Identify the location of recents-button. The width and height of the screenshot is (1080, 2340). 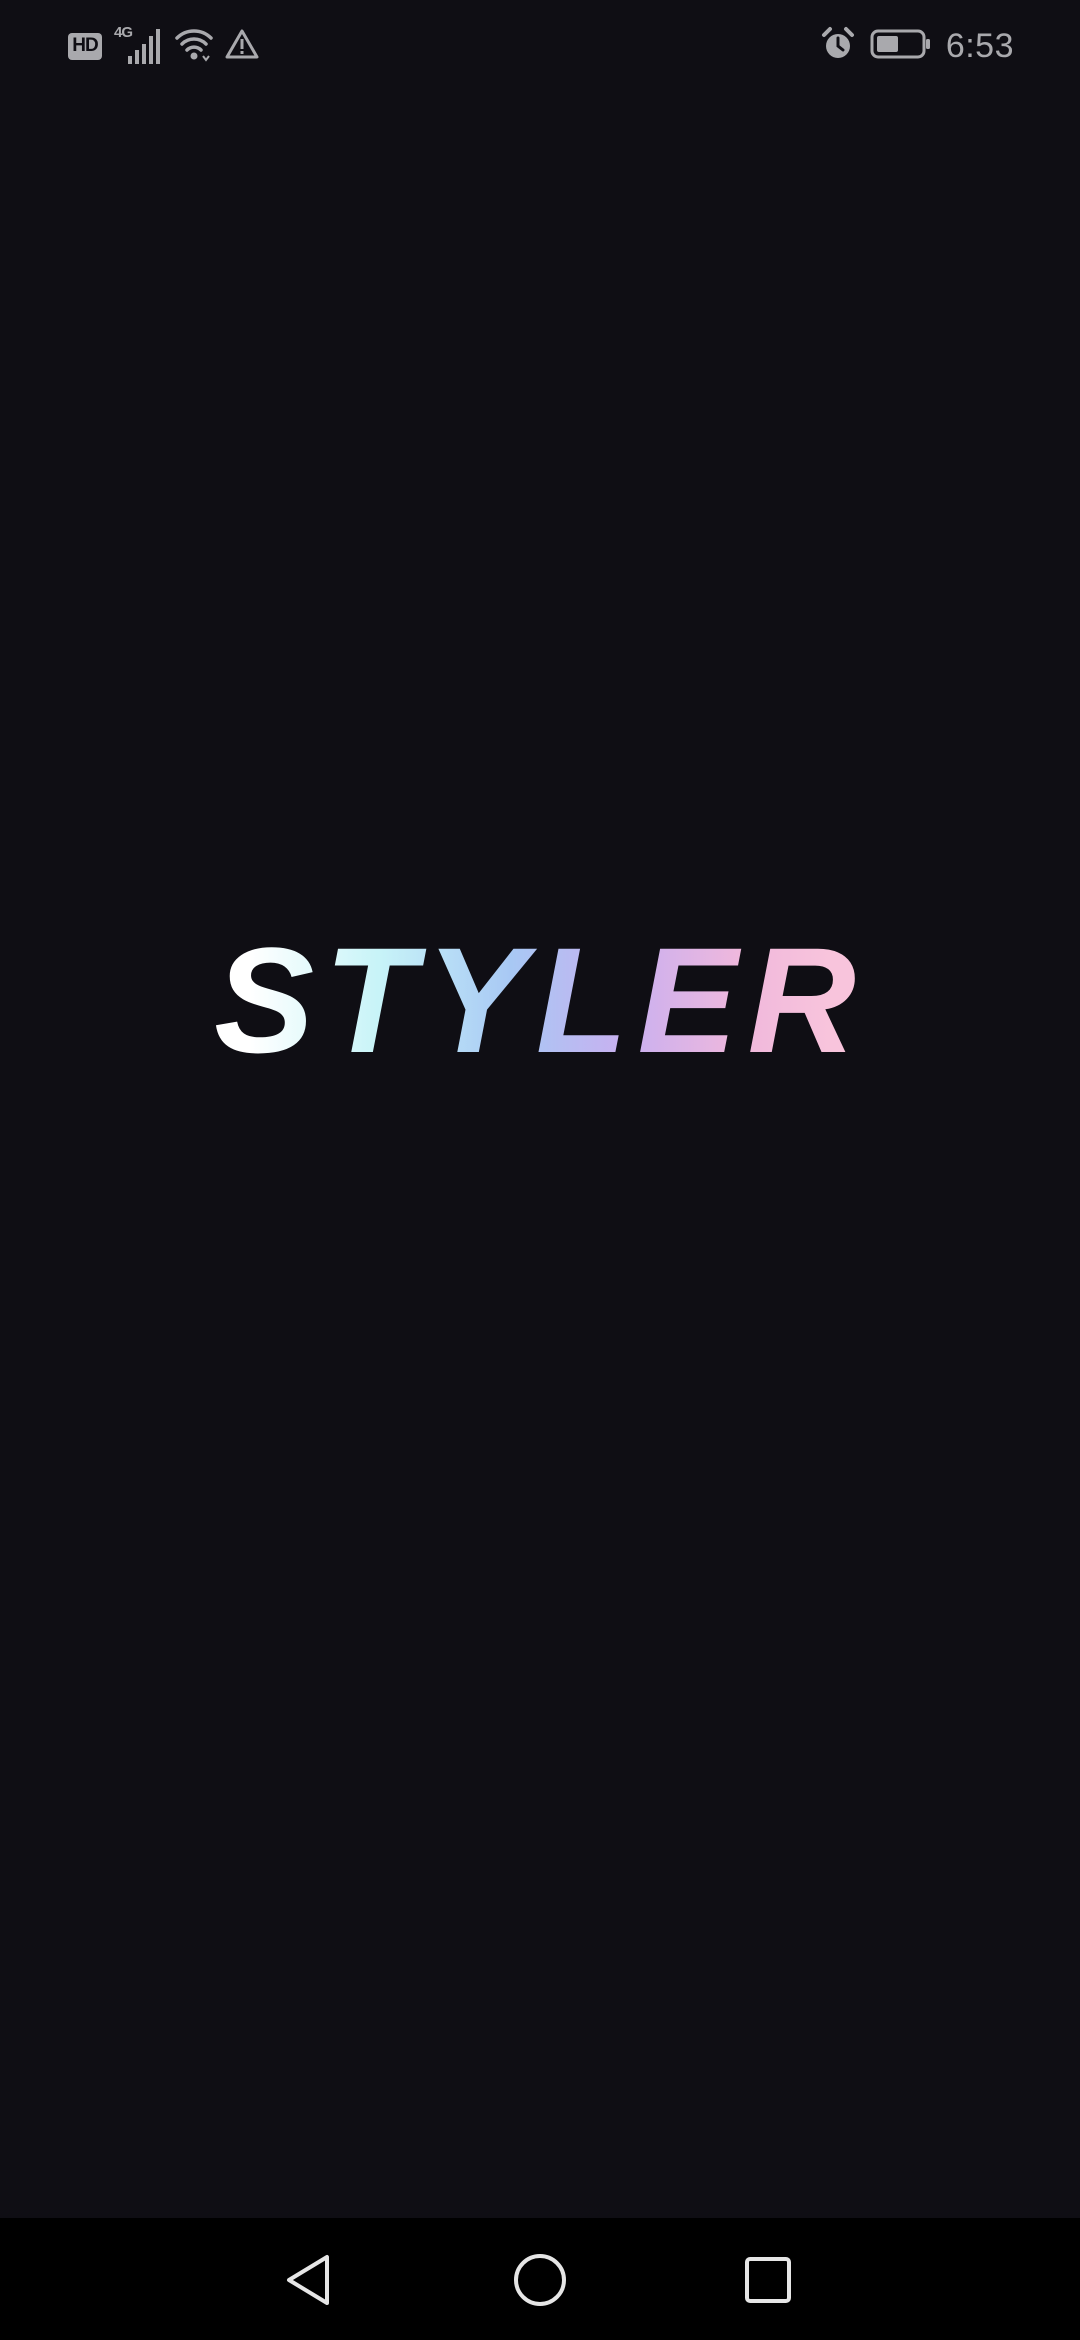
(768, 2280).